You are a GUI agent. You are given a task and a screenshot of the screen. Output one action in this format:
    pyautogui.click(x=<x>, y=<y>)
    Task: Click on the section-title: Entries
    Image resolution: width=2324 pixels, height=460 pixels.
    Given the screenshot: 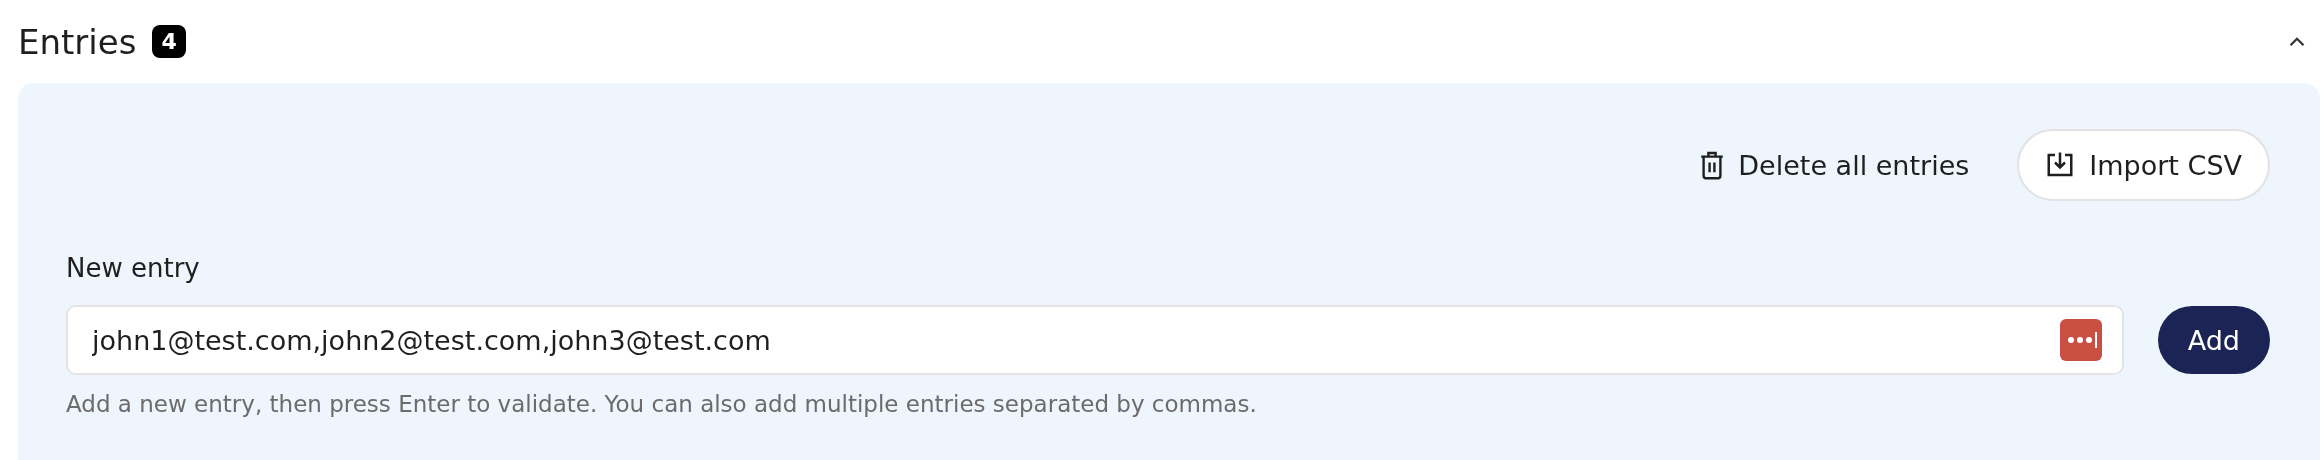 What is the action you would take?
    pyautogui.click(x=77, y=41)
    